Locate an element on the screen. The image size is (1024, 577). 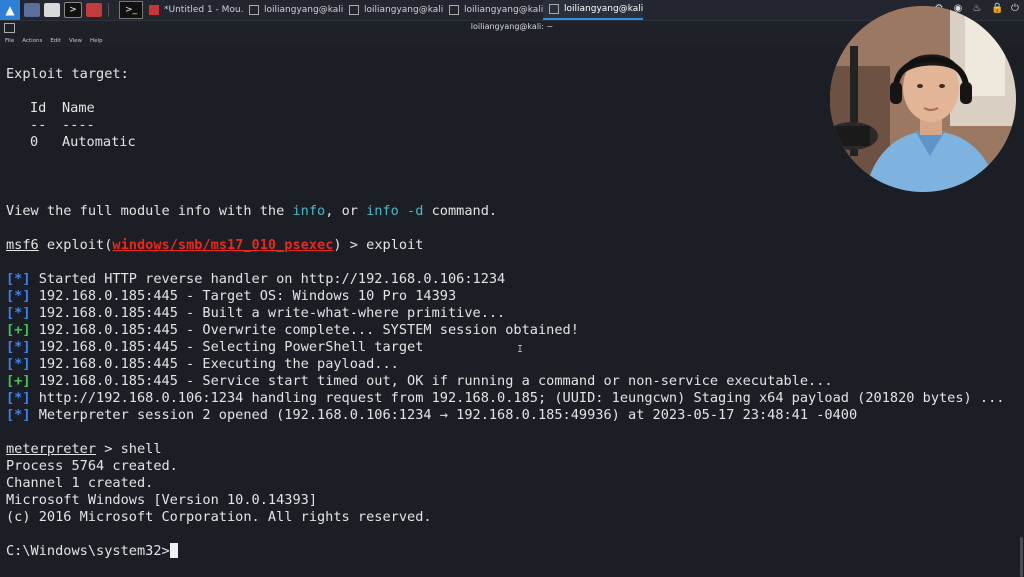
task-terminal-active: loiliangyang@kali:~ is located at coordinates (593, 10).